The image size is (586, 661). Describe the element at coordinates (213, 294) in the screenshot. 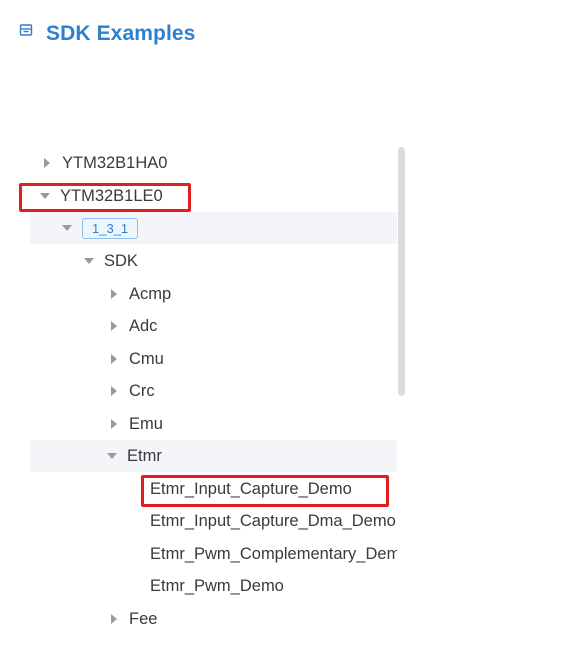

I see `tree-node-acmp: Acmp` at that location.